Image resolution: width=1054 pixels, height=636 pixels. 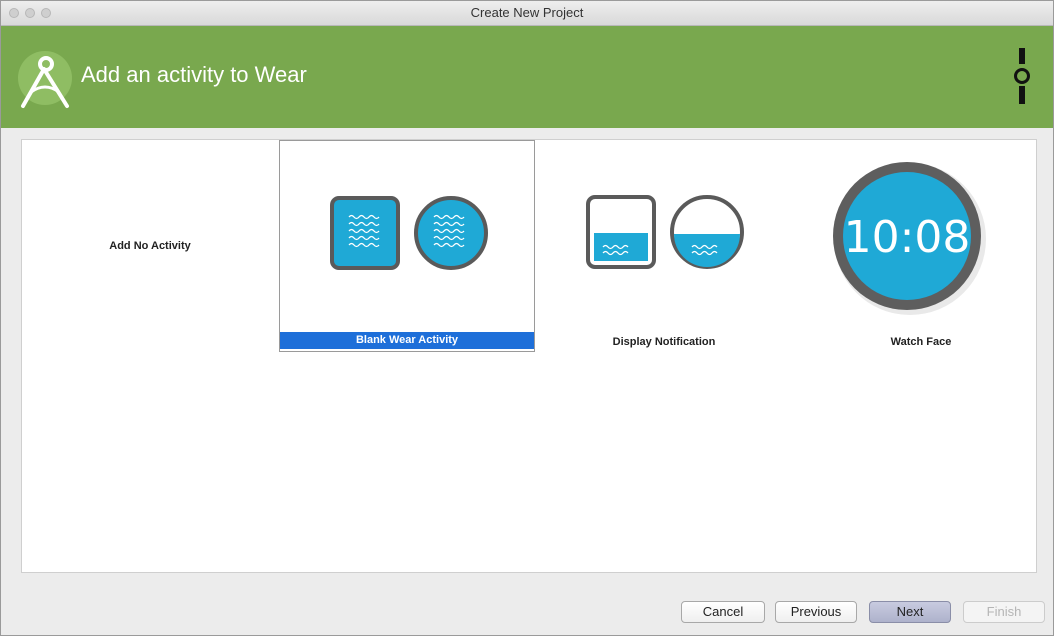 What do you see at coordinates (409, 233) in the screenshot?
I see `blank-wear-devices-icon` at bounding box center [409, 233].